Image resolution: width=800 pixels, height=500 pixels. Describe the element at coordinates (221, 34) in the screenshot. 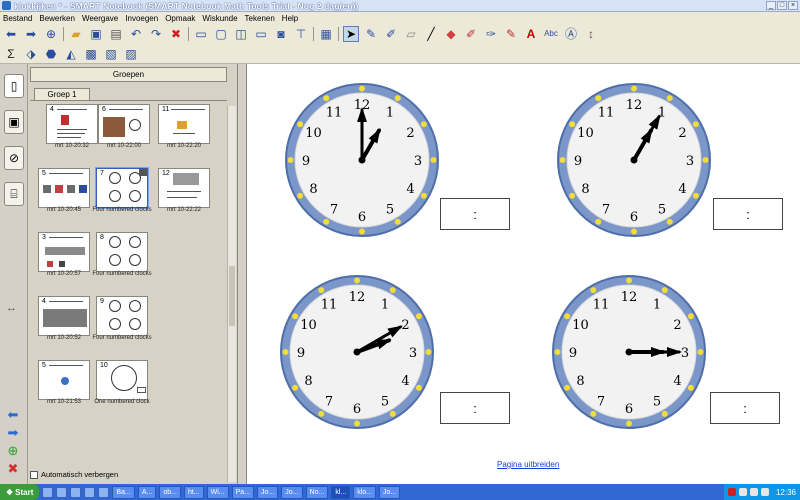

I see `full-screen-icon: ▢` at that location.